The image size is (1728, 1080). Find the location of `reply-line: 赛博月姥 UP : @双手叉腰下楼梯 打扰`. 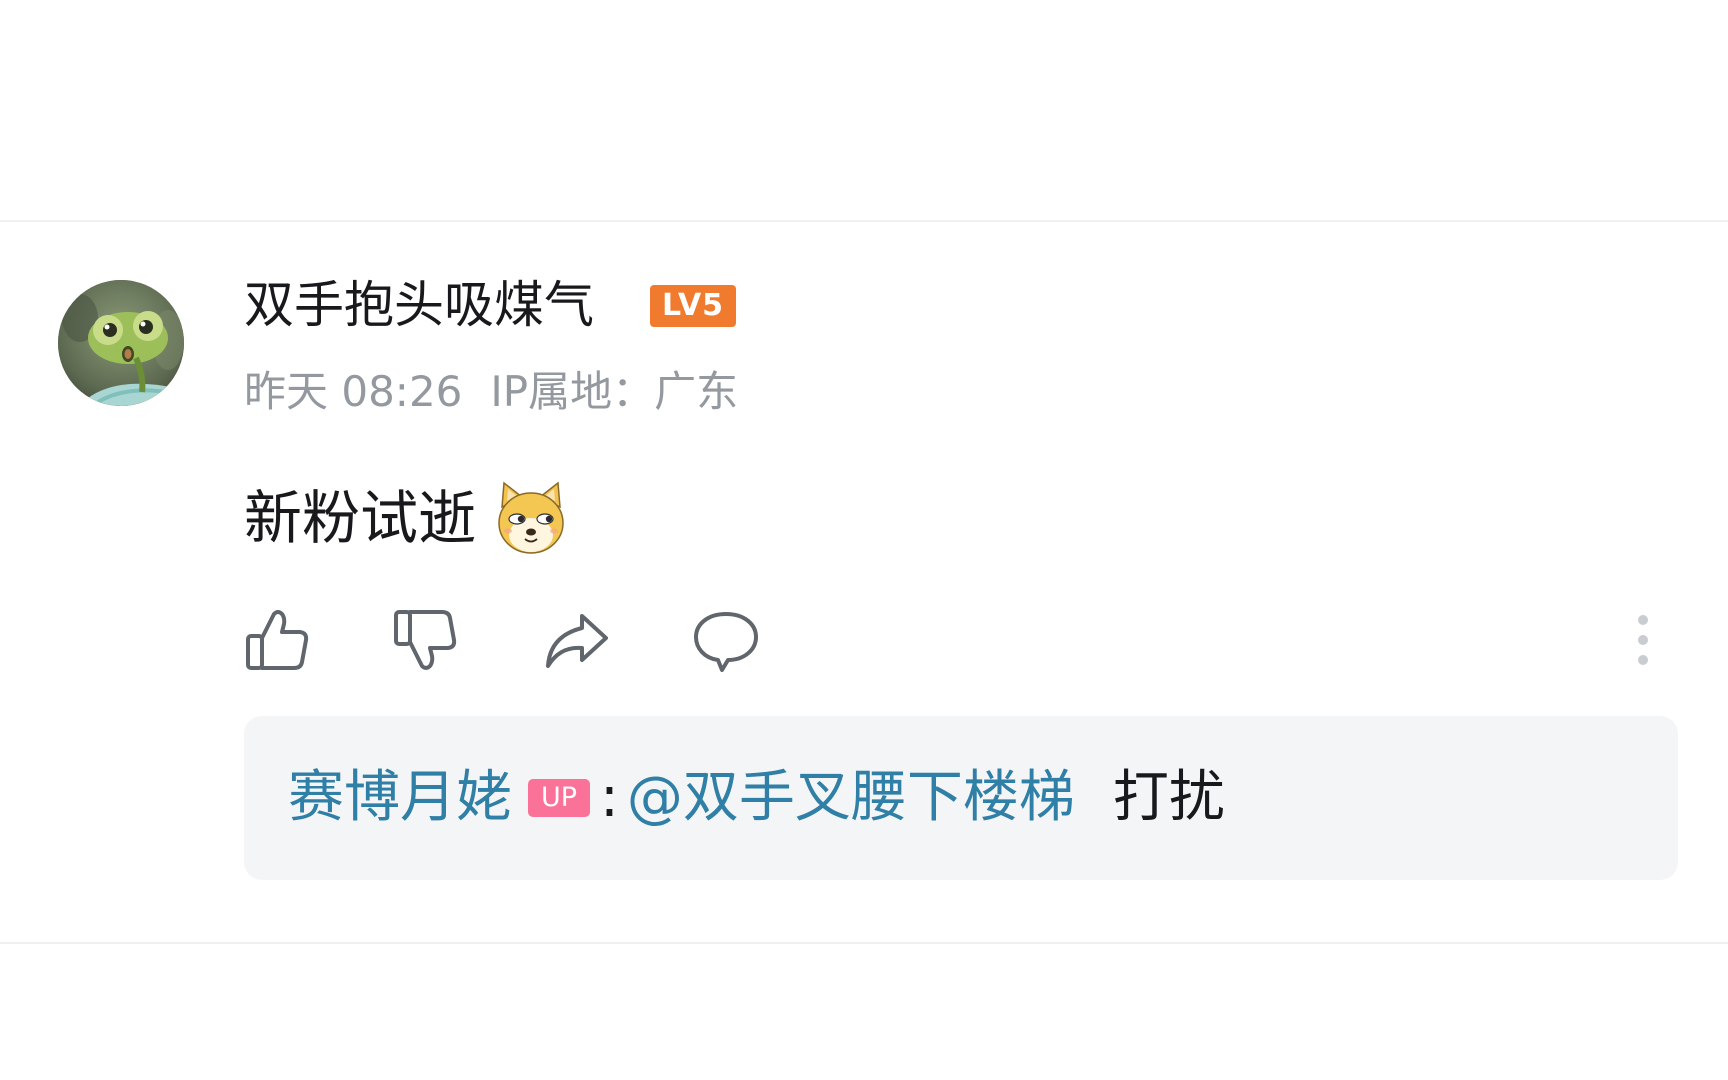

reply-line: 赛博月姥 UP : @双手叉腰下楼梯 打扰 is located at coordinates (756, 798).